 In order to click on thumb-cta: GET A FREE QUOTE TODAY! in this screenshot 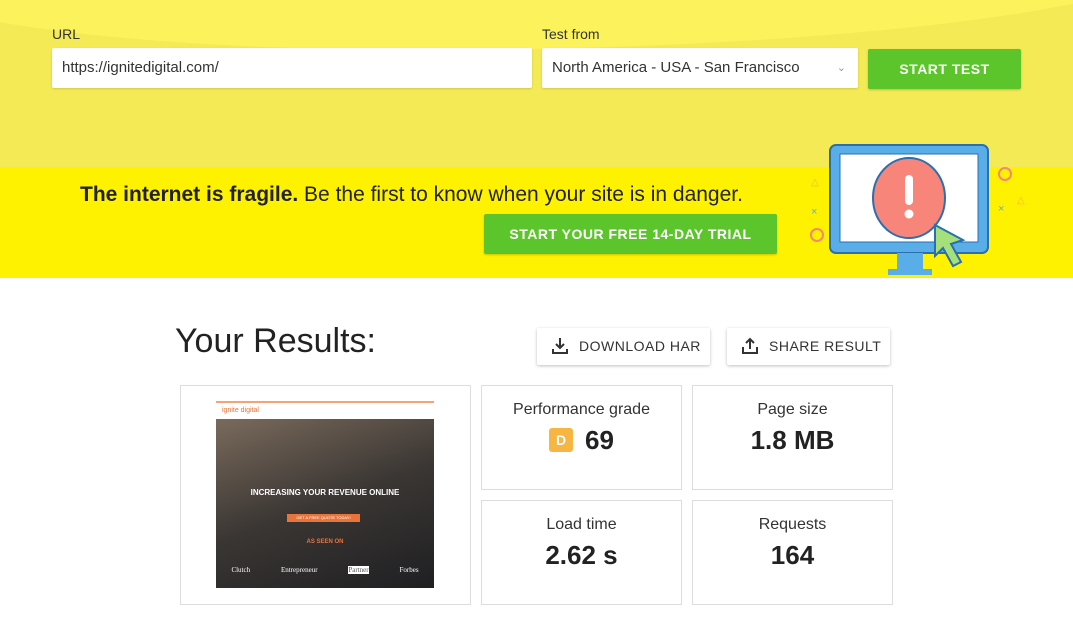, I will do `click(323, 518)`.